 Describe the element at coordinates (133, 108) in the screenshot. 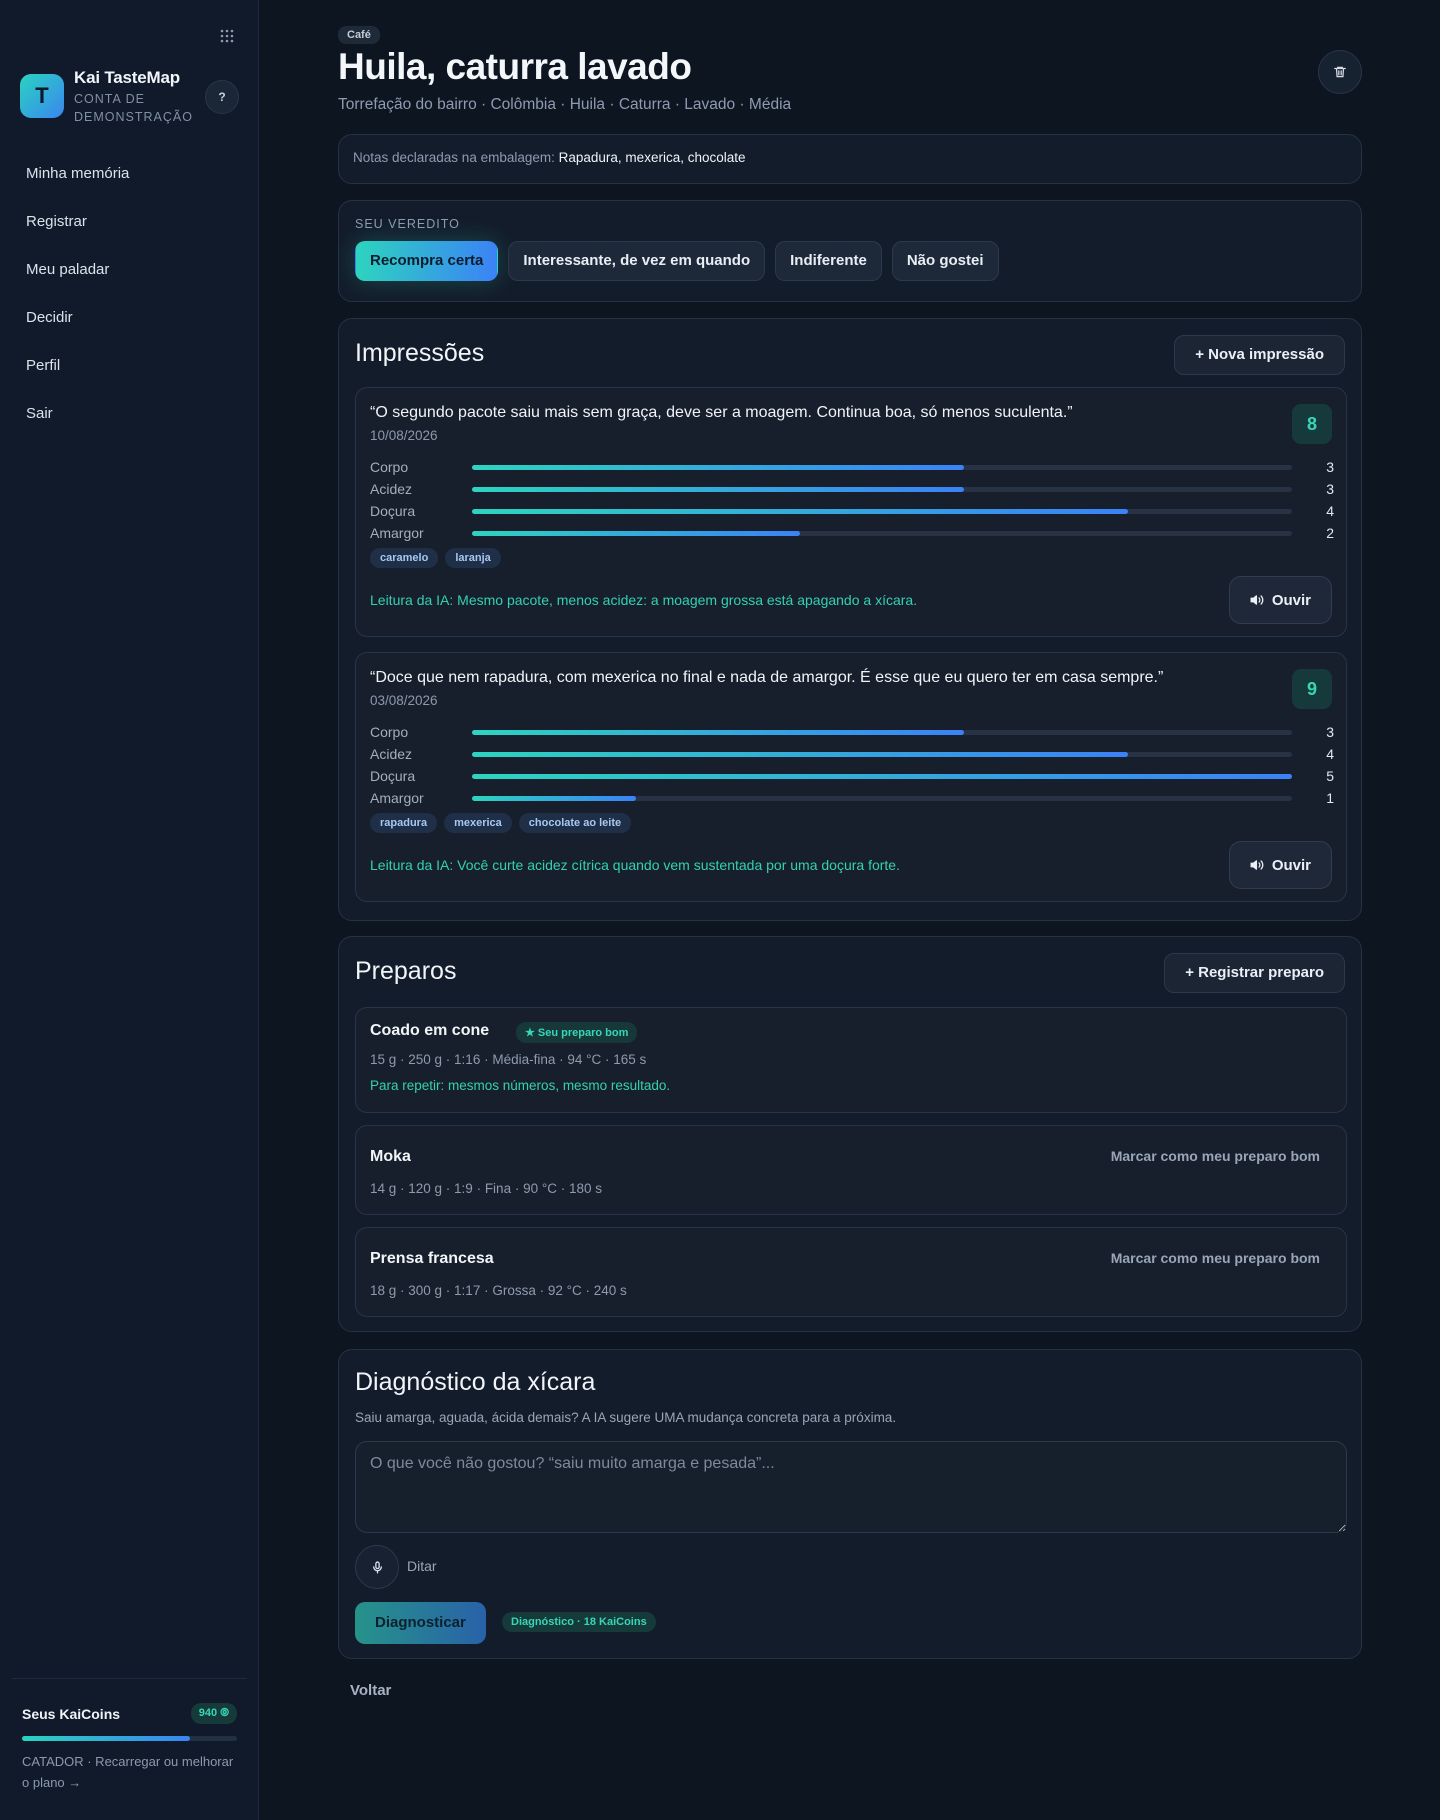

I see `brand-account-label: CONTA DE DEMONSTRAÇÃO` at that location.